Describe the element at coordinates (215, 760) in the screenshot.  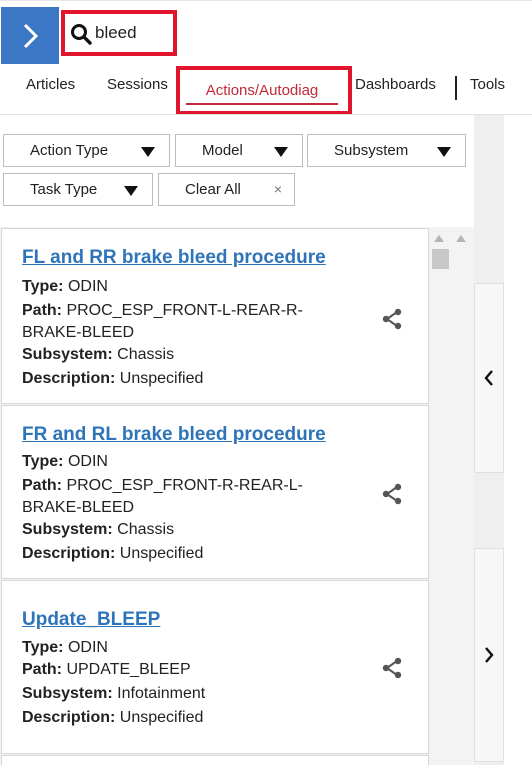
I see `list-item` at that location.